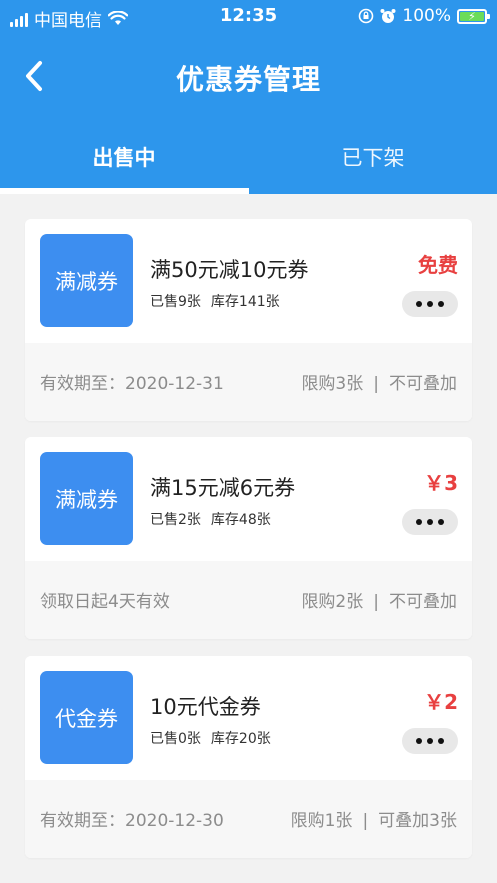 This screenshot has width=497, height=883. I want to click on coupon-card-footer: 有效期至：2020-12-30 限购1张 | 可叠加3张, so click(248, 819).